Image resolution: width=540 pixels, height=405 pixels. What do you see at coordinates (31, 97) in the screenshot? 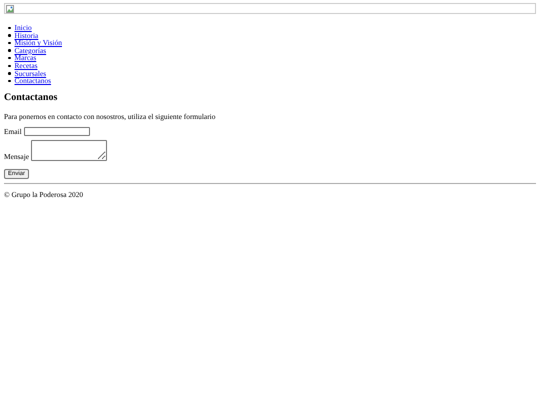
I see `page-heading: Contactanos` at bounding box center [31, 97].